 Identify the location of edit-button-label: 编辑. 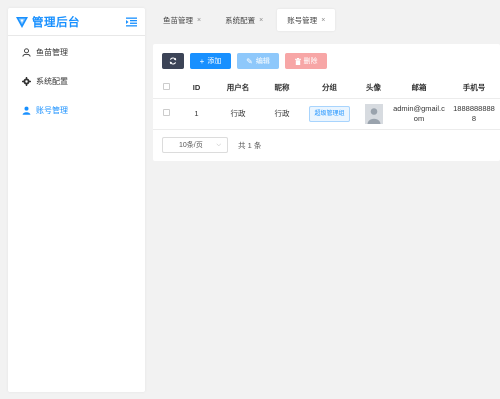
(262, 61).